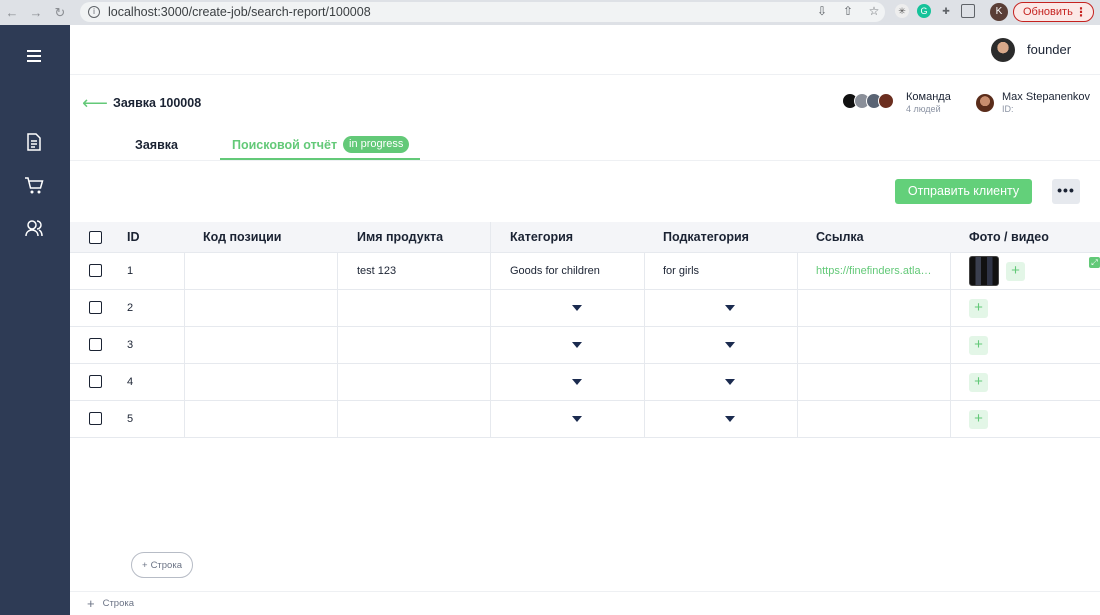 The height and width of the screenshot is (615, 1100). What do you see at coordinates (130, 382) in the screenshot?
I see `row-id: 4` at bounding box center [130, 382].